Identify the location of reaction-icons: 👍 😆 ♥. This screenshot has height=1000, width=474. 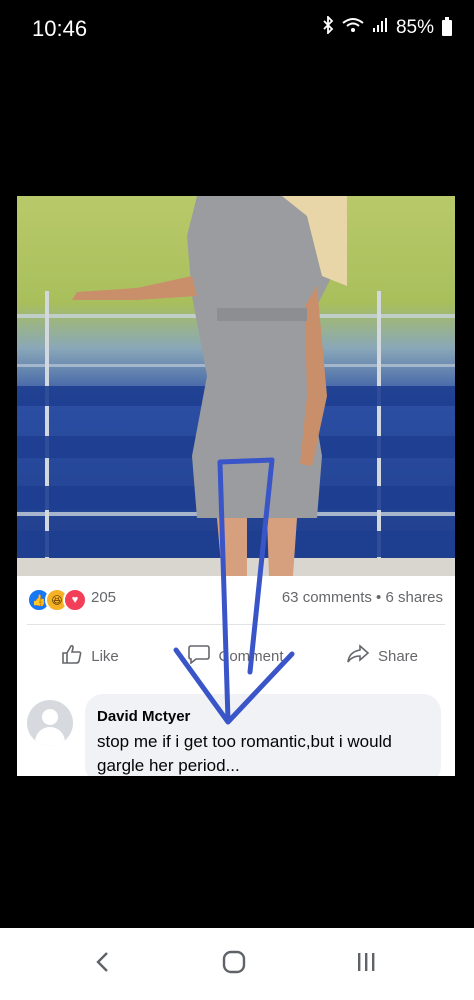
(57, 600).